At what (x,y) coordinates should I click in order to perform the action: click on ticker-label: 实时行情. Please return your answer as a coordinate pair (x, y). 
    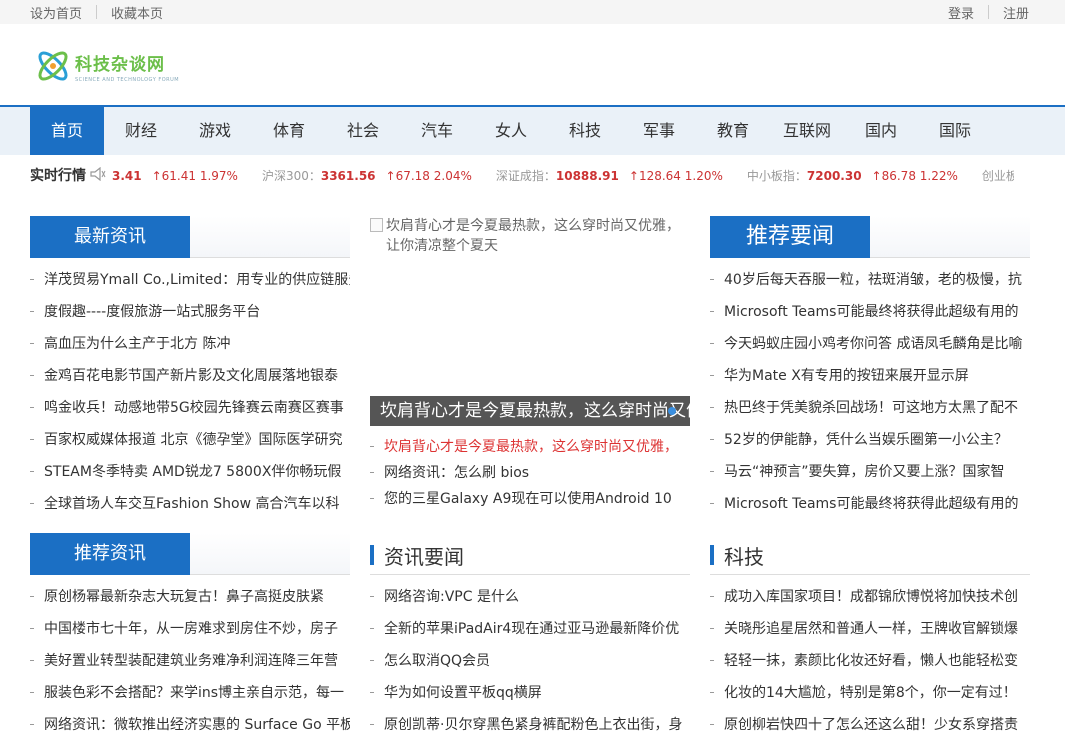
    Looking at the image, I should click on (58, 176).